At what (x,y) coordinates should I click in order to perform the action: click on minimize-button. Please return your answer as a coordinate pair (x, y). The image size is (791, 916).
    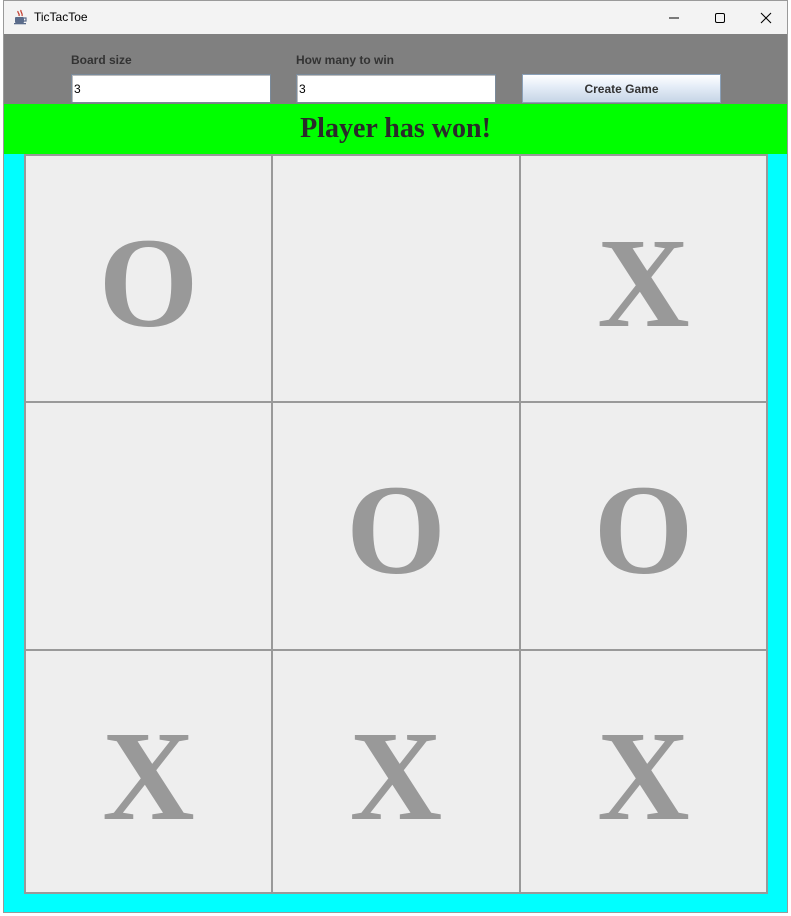
    Looking at the image, I should click on (674, 17).